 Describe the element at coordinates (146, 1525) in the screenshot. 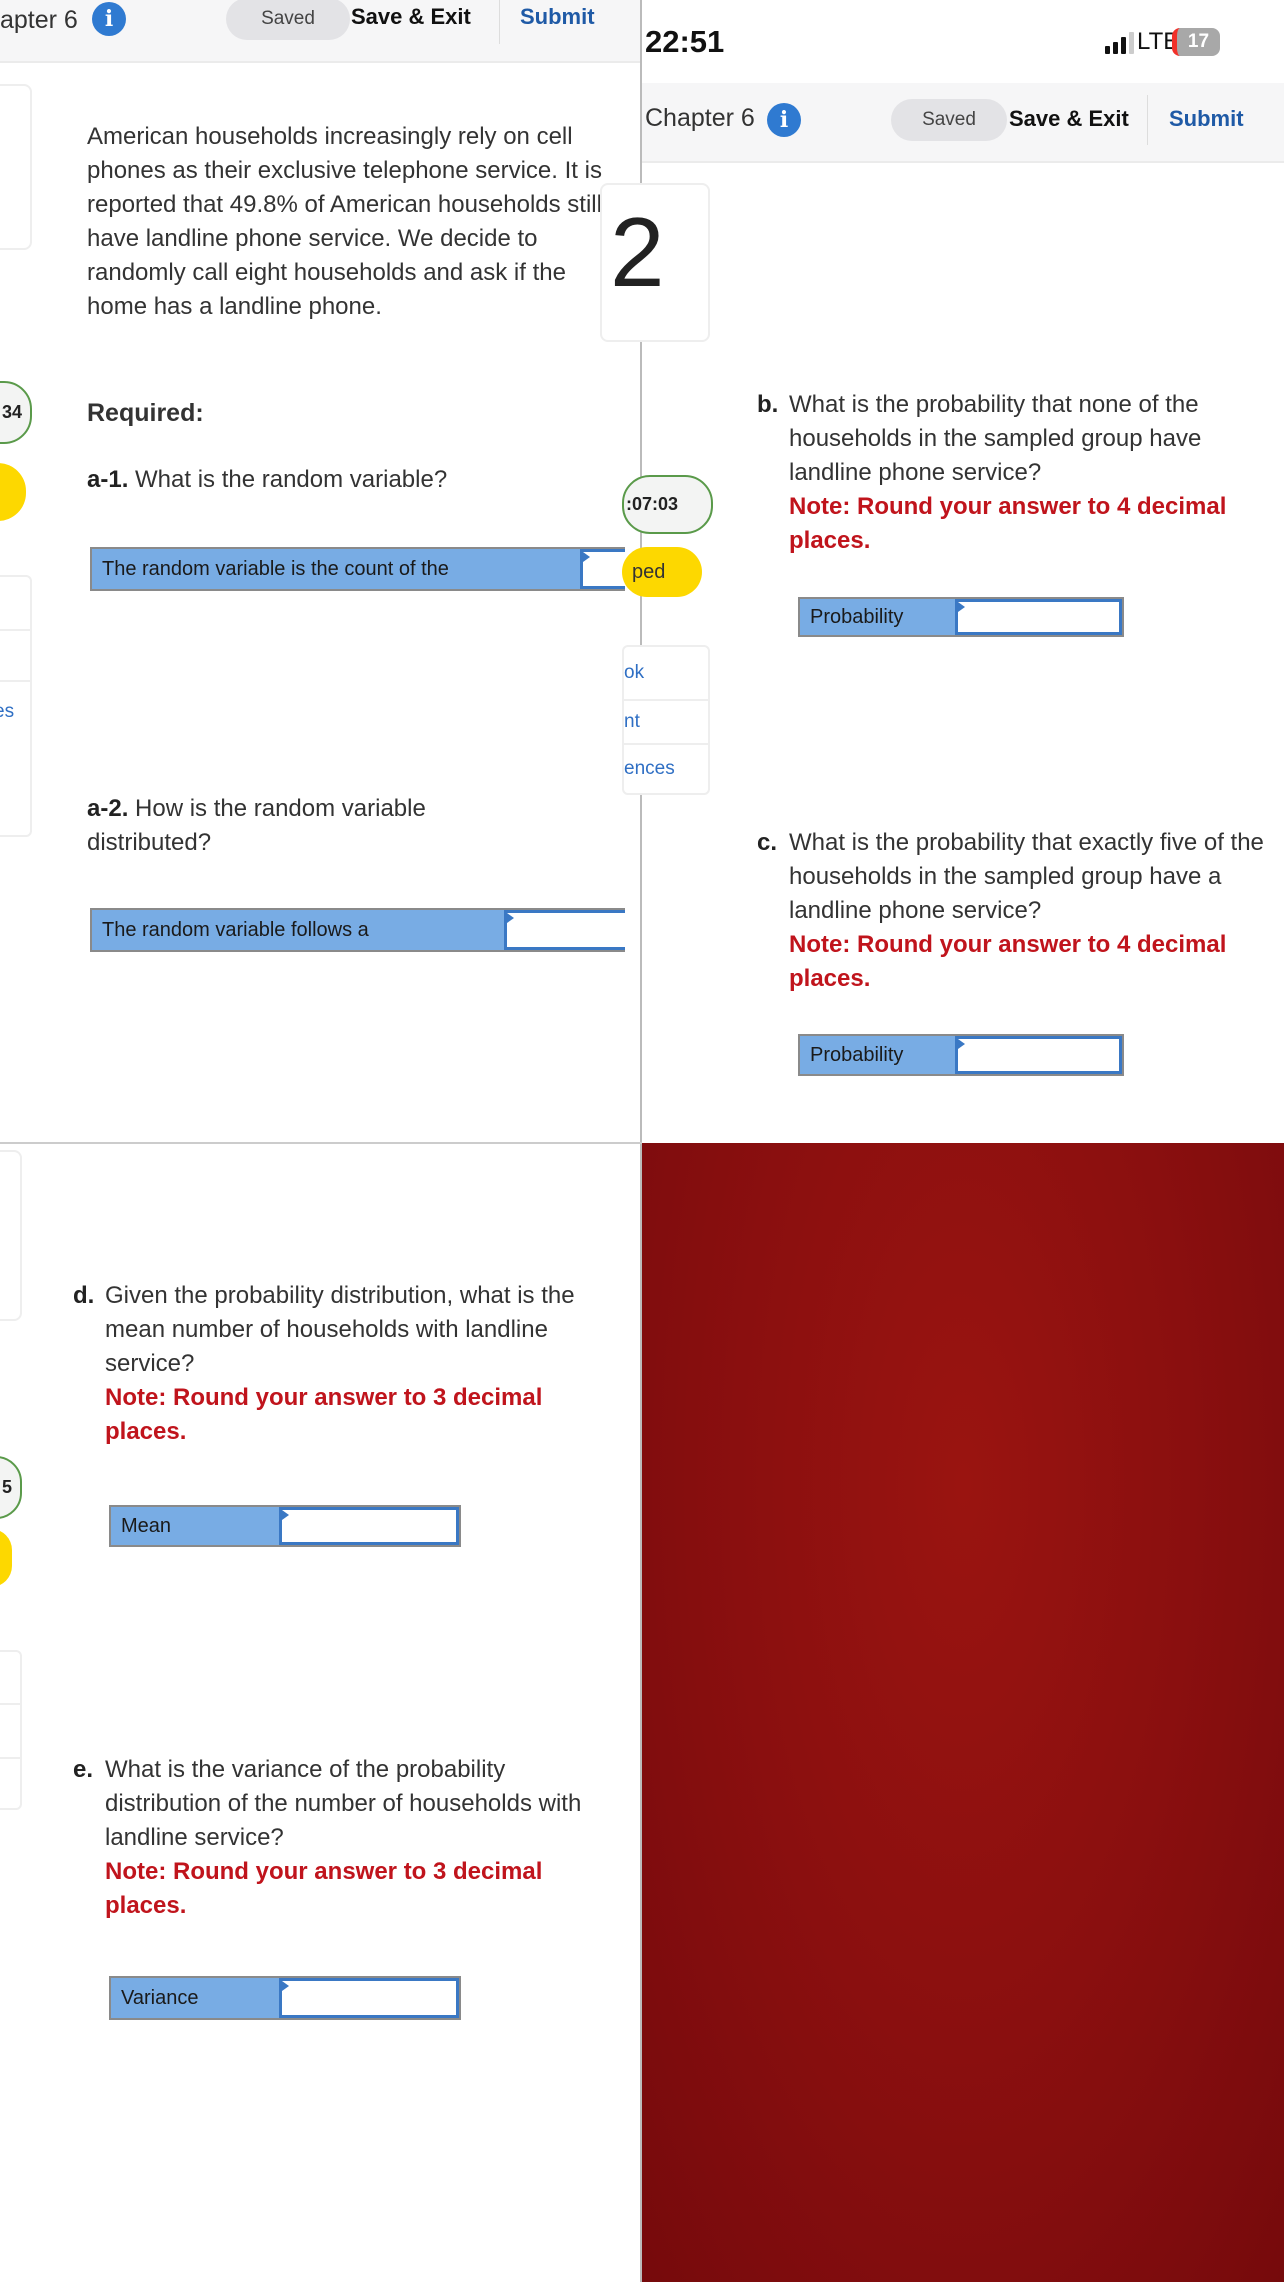

I see `answer-label: Mean` at that location.